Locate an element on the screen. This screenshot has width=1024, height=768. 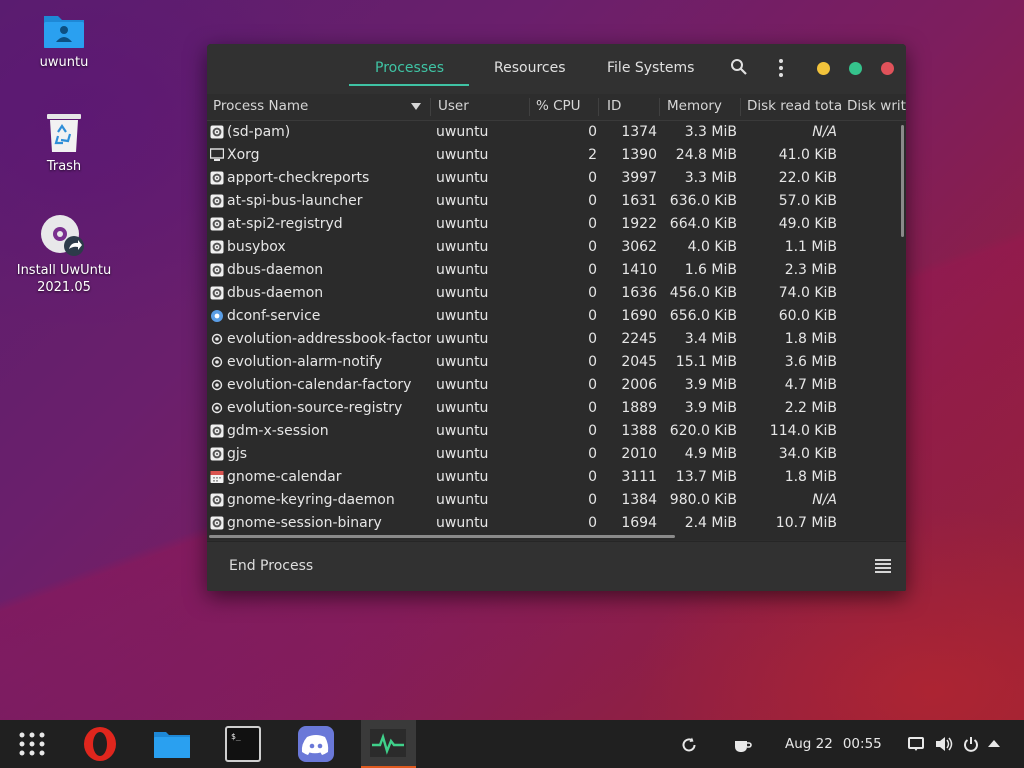
process-disk-read: N/A is located at coordinates (824, 132).